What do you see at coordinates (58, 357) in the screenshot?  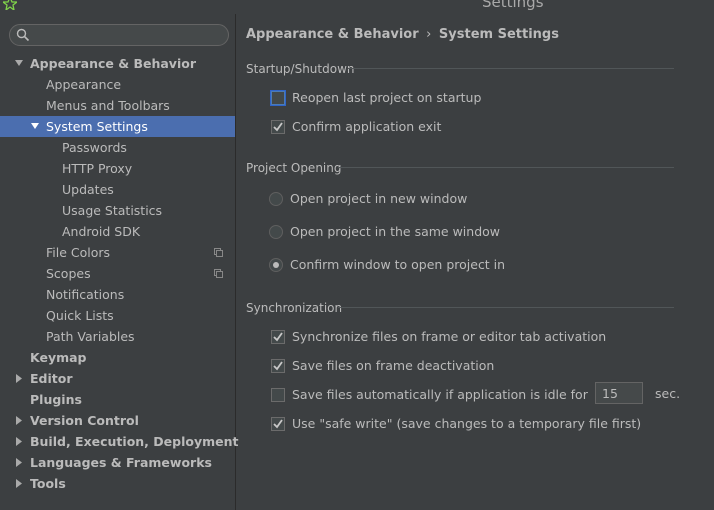 I see `tree-item-label: Keymap` at bounding box center [58, 357].